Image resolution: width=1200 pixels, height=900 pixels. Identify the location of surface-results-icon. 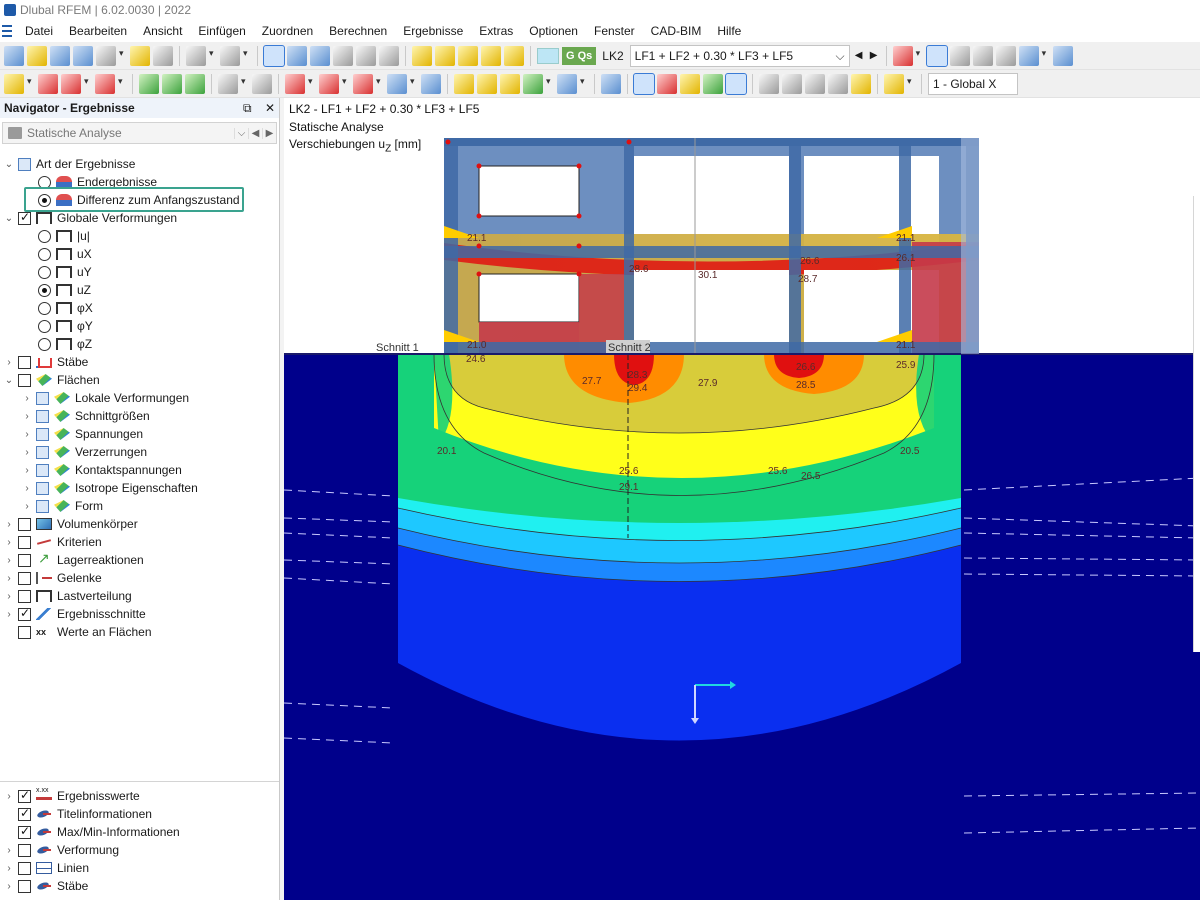
(510, 83).